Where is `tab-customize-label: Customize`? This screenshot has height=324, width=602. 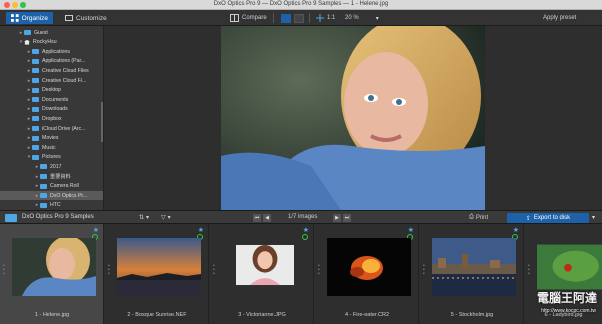 tab-customize-label: Customize is located at coordinates (91, 18).